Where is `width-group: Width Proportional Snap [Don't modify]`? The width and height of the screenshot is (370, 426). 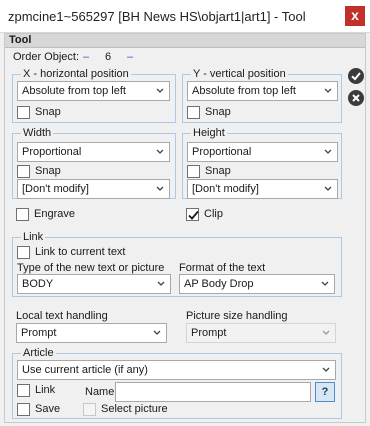
width-group: Width Proportional Snap [Don't modify] is located at coordinates (94, 163).